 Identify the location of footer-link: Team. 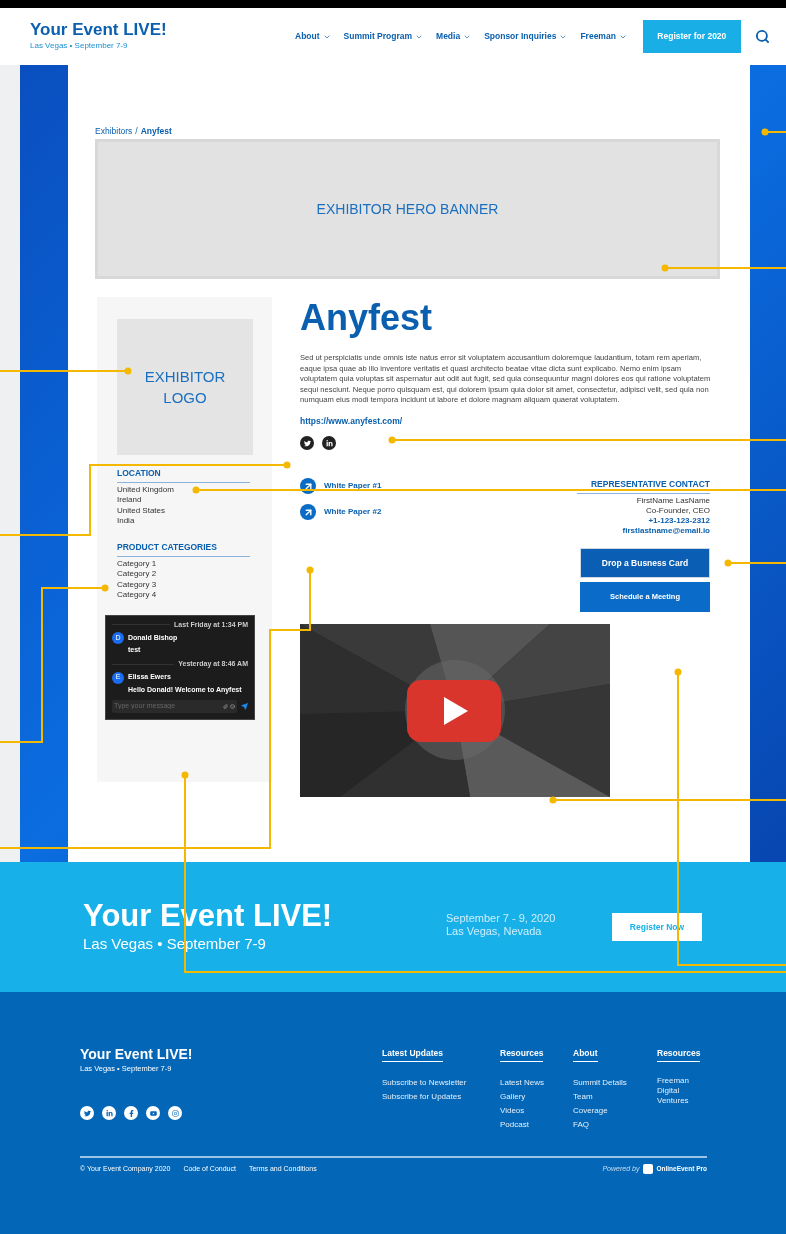
(615, 1096).